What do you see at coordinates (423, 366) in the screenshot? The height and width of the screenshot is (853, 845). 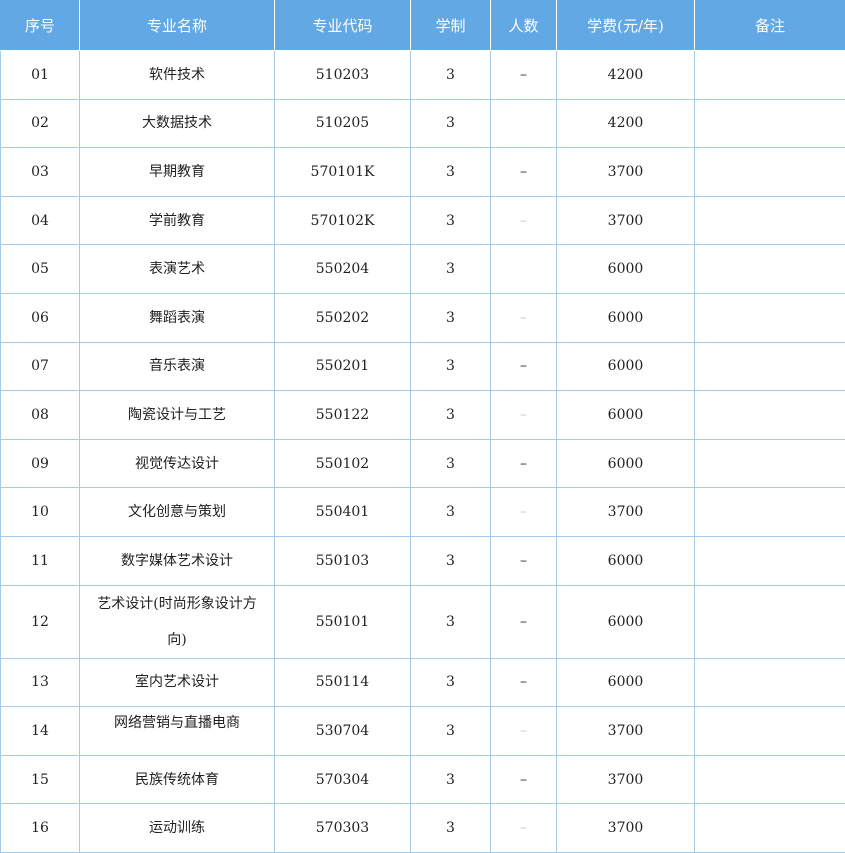 I see `table-row: 07音乐表演5502013–6000` at bounding box center [423, 366].